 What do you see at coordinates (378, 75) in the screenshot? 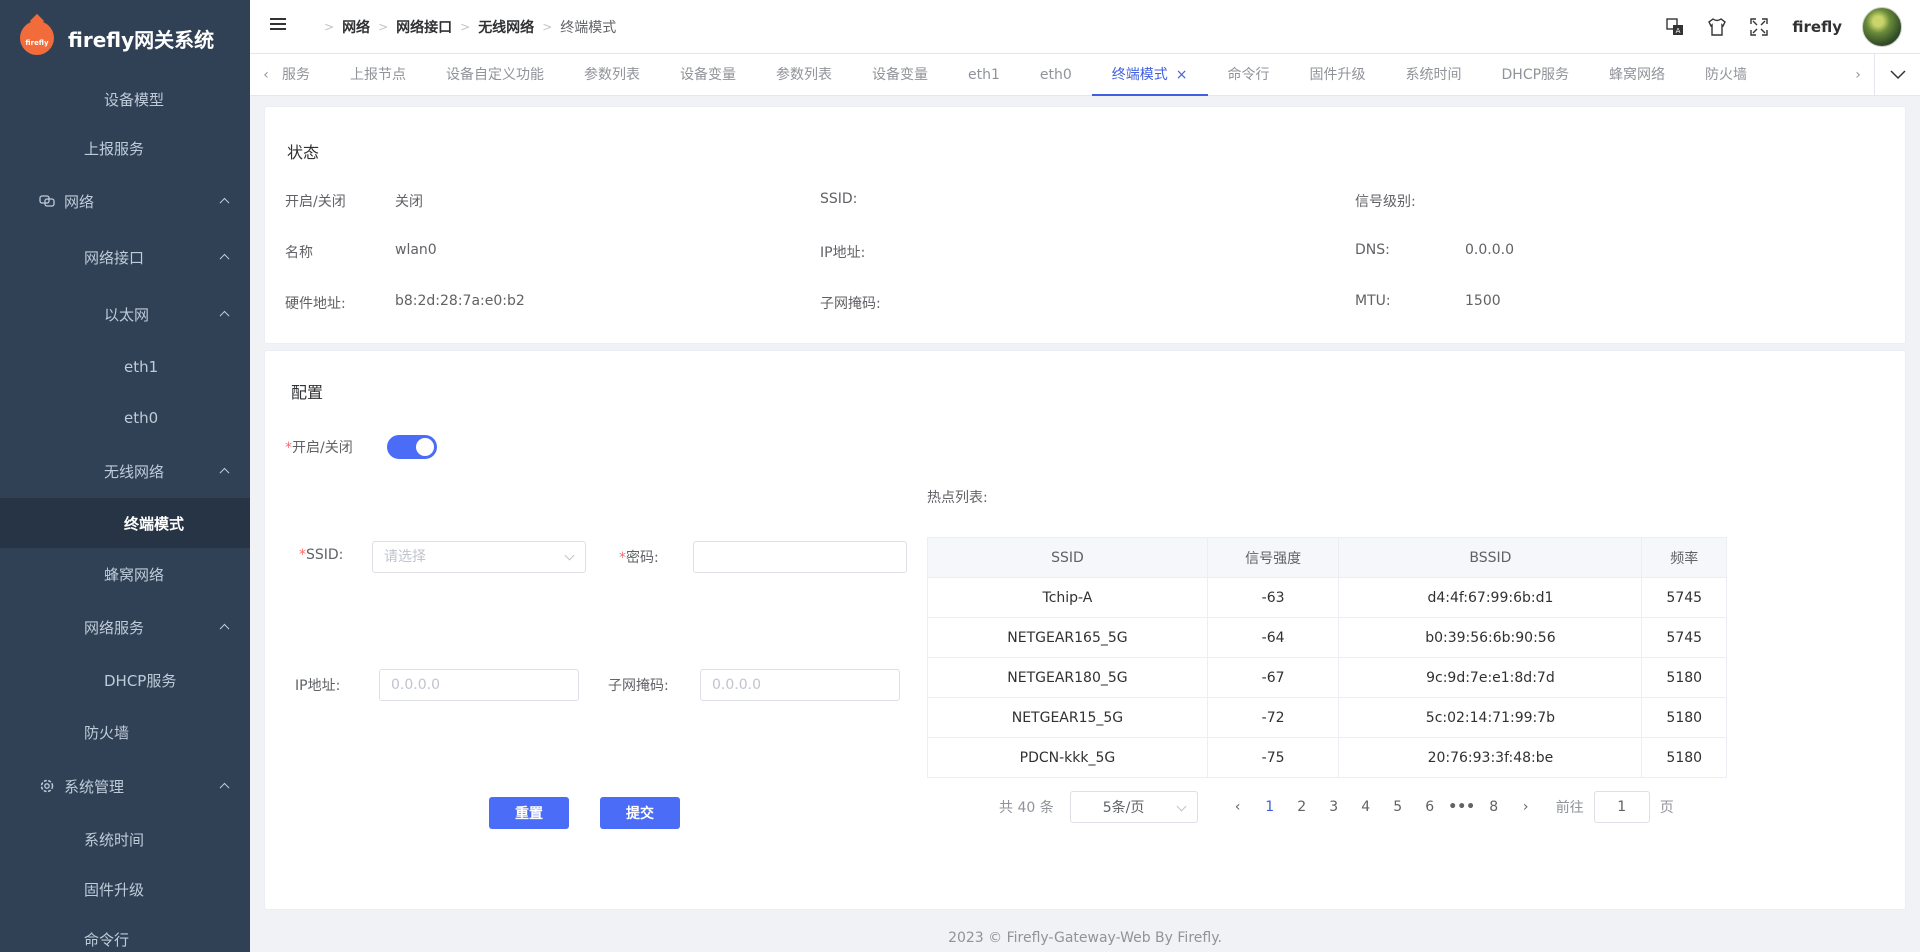
I see `tab-report-node: 上报节点` at bounding box center [378, 75].